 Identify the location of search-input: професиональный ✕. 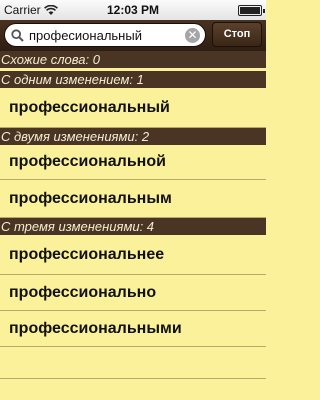
(105, 35).